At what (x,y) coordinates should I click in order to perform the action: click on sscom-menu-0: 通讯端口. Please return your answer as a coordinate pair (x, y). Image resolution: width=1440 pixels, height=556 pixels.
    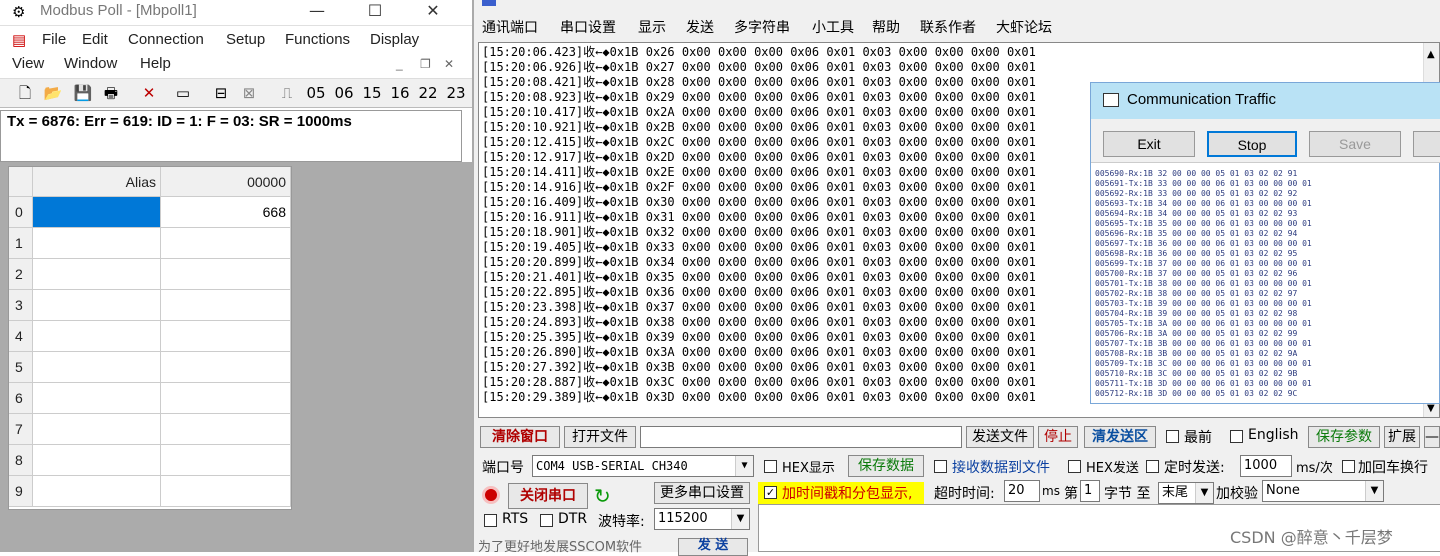
    Looking at the image, I should click on (510, 27).